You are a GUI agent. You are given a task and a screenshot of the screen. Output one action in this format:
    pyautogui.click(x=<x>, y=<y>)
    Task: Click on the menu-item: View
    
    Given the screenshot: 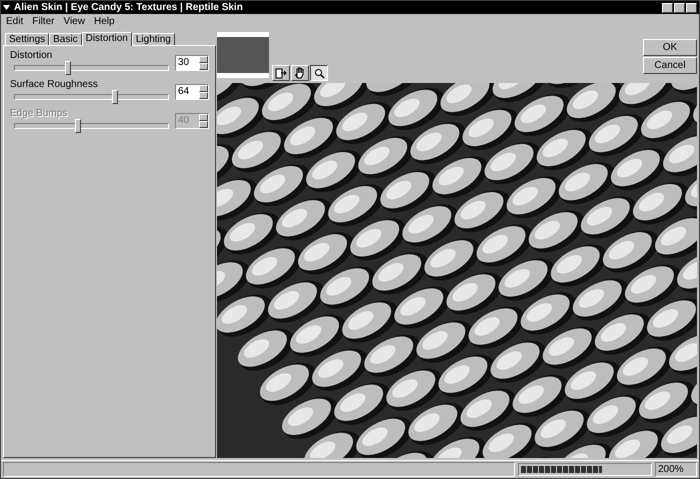 What is the action you would take?
    pyautogui.click(x=74, y=21)
    